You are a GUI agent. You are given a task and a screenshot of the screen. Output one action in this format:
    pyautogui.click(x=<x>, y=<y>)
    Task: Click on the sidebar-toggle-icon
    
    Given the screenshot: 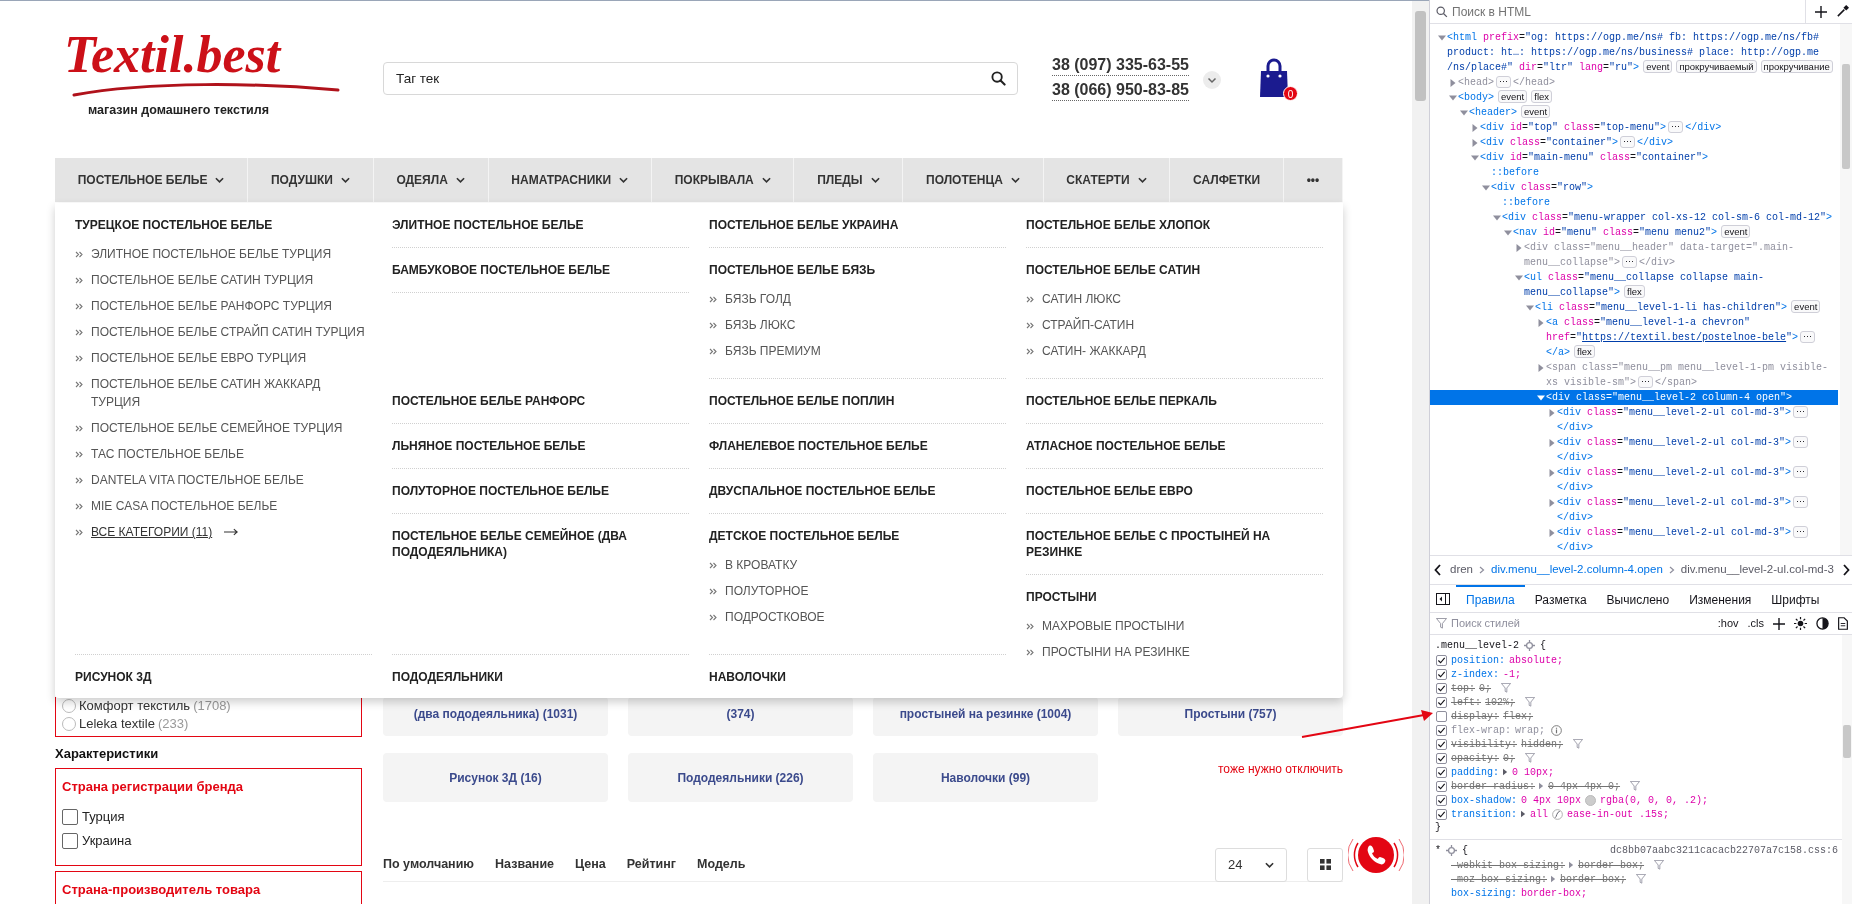 What is the action you would take?
    pyautogui.click(x=1443, y=598)
    